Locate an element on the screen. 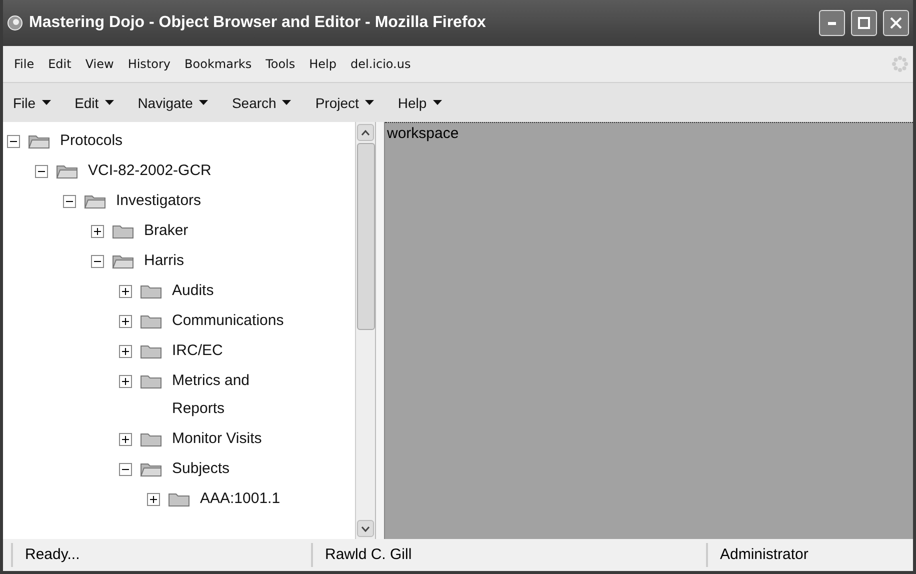 The width and height of the screenshot is (916, 574). menu-item: File is located at coordinates (24, 64).